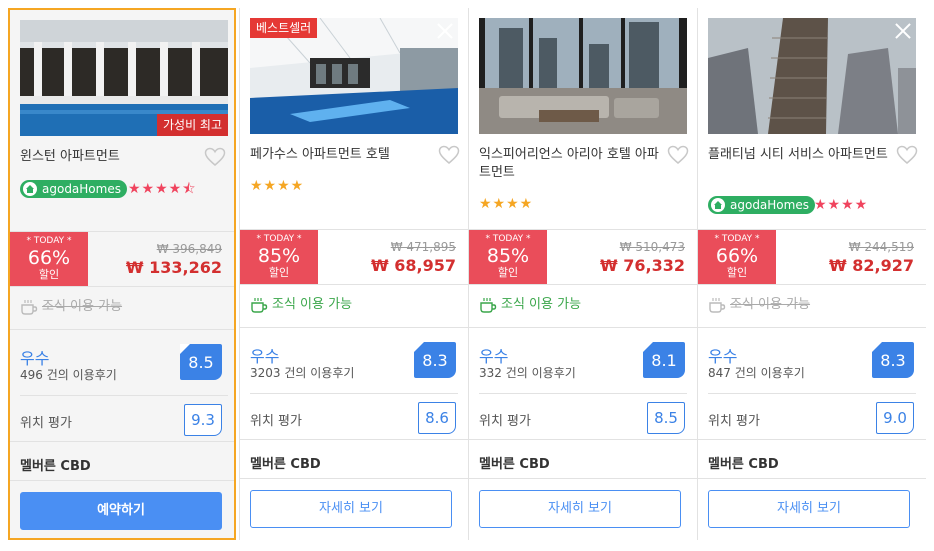 The height and width of the screenshot is (551, 934). Describe the element at coordinates (203, 420) in the screenshot. I see `location-score: 9.3` at that location.